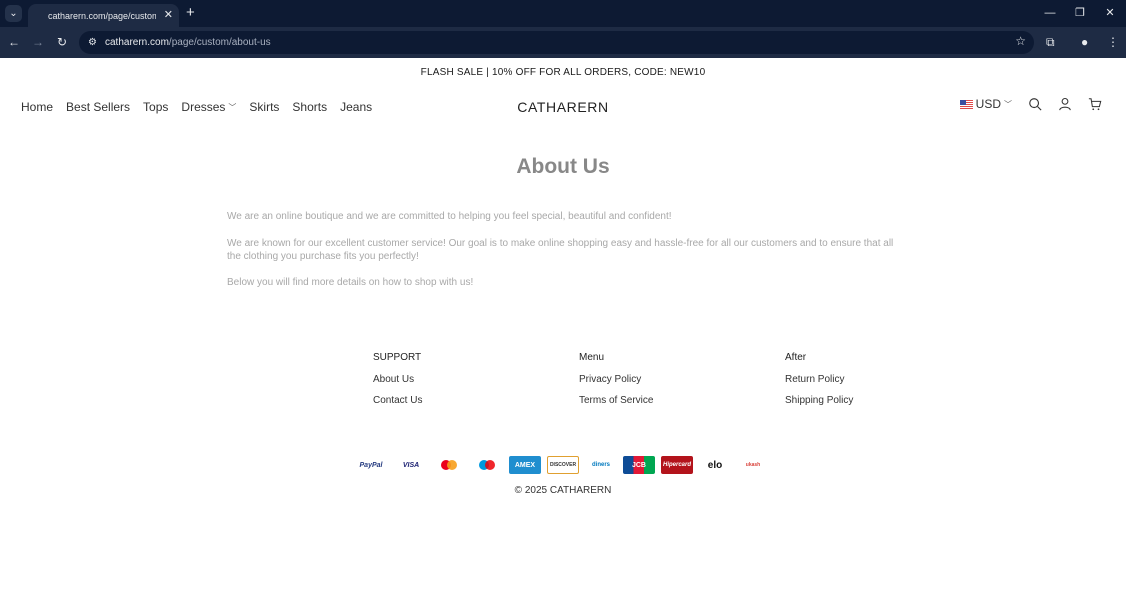  Describe the element at coordinates (1020, 41) in the screenshot. I see `bookmark-star-icon: ☆` at that location.